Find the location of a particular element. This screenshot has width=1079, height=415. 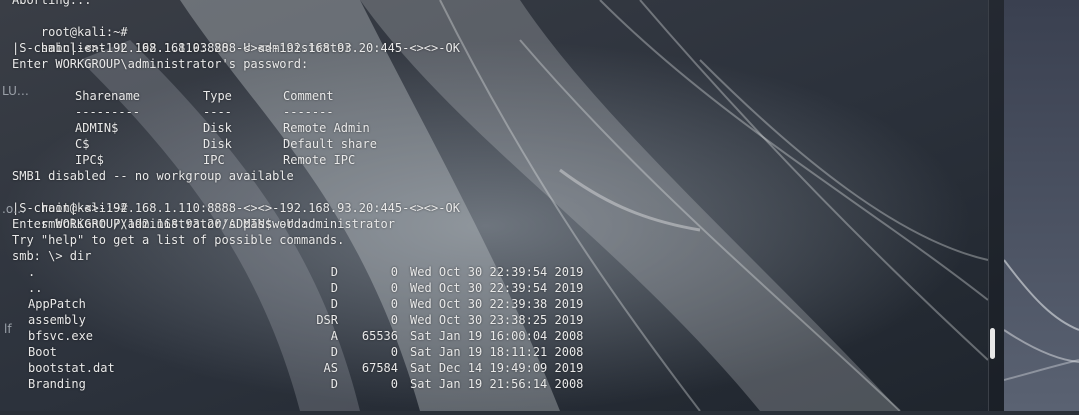

file-row: .. D 0 Wed Oct 30 22:39:54 2019 is located at coordinates (312, 288).